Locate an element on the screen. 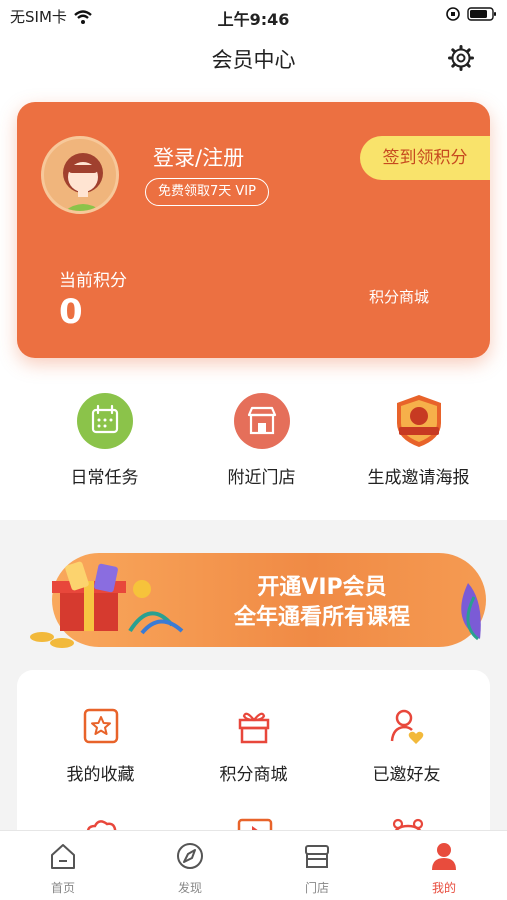 The height and width of the screenshot is (900, 507). page-title: 会员中心 is located at coordinates (253, 60).